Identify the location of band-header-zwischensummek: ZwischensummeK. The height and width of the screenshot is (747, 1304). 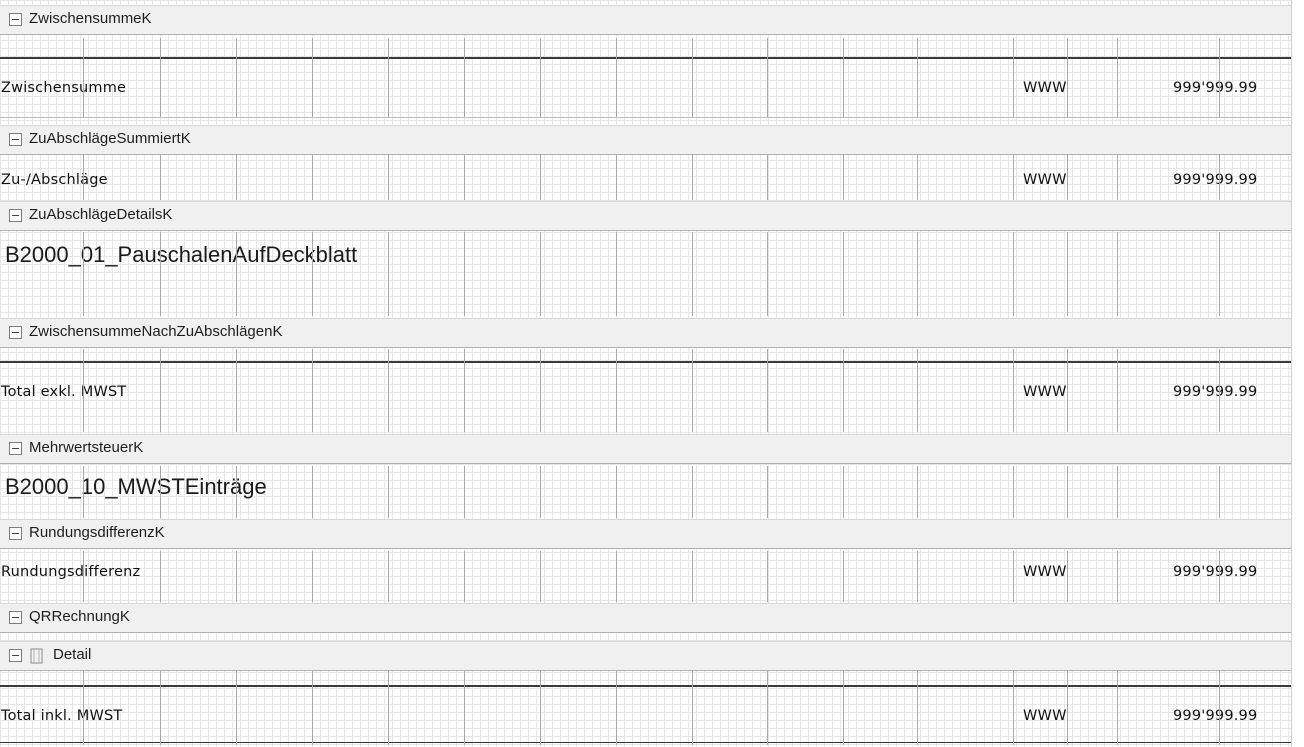
(645, 20).